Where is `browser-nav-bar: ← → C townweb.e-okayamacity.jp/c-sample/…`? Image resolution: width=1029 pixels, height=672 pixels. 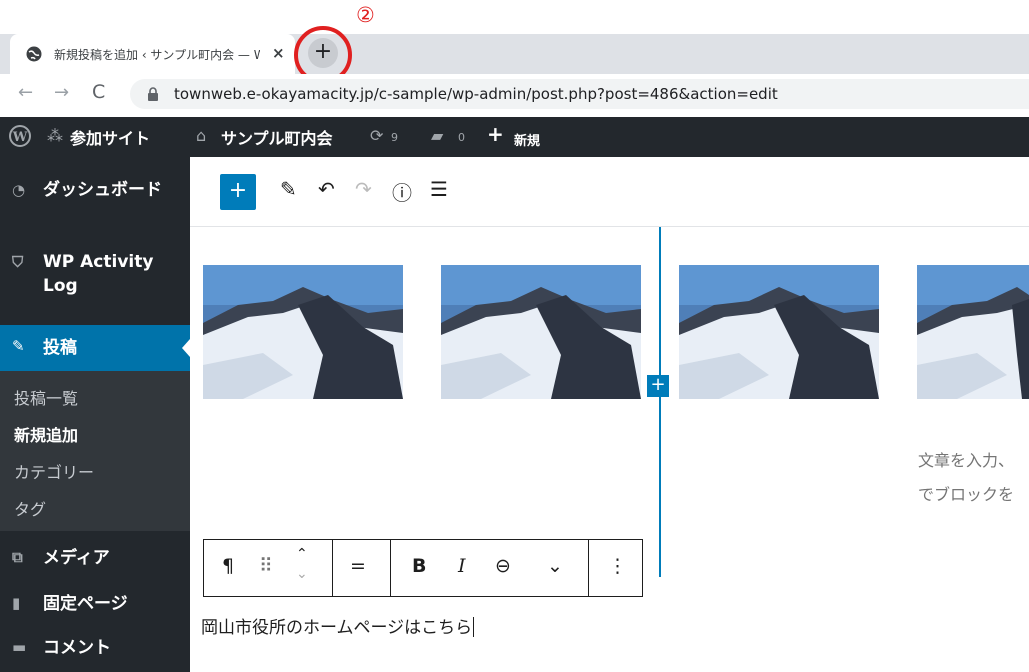
browser-nav-bar: ← → C townweb.e-okayamacity.jp/c-sample/… is located at coordinates (514, 94).